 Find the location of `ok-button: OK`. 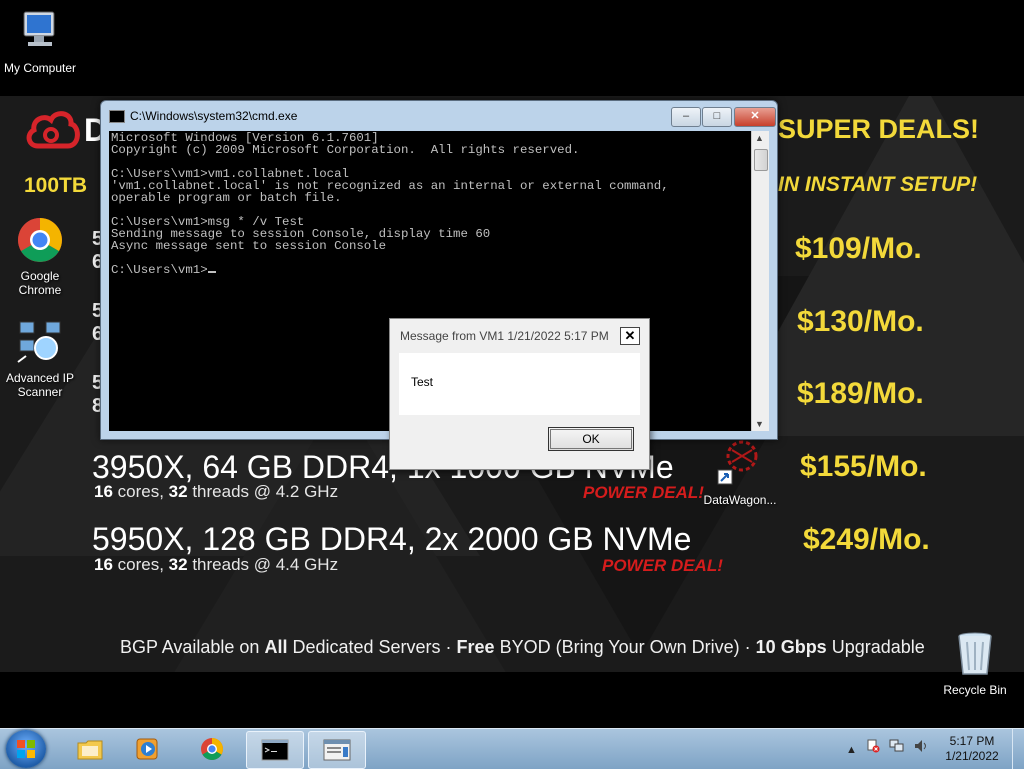

ok-button: OK is located at coordinates (591, 439).